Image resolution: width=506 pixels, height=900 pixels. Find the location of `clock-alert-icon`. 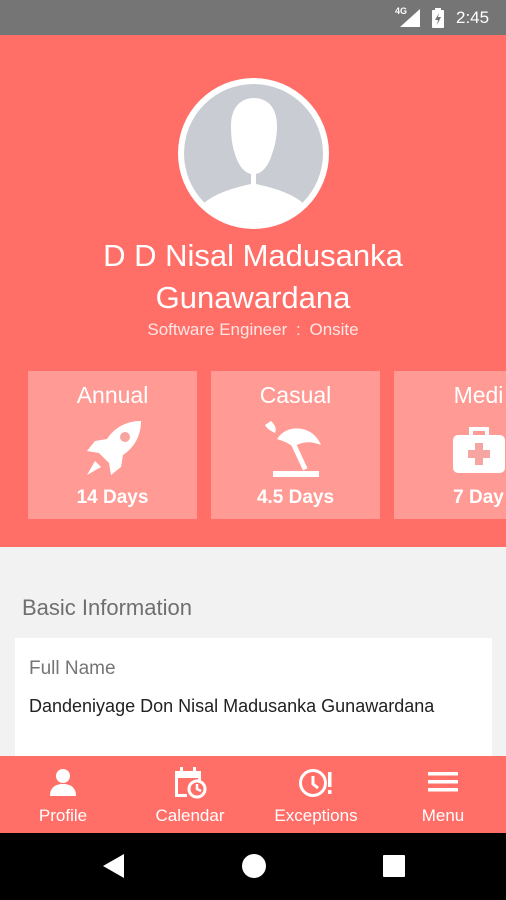

clock-alert-icon is located at coordinates (316, 785).